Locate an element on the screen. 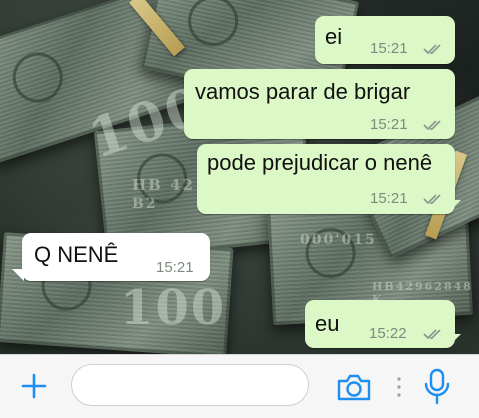  message-time: 15:22 is located at coordinates (388, 333).